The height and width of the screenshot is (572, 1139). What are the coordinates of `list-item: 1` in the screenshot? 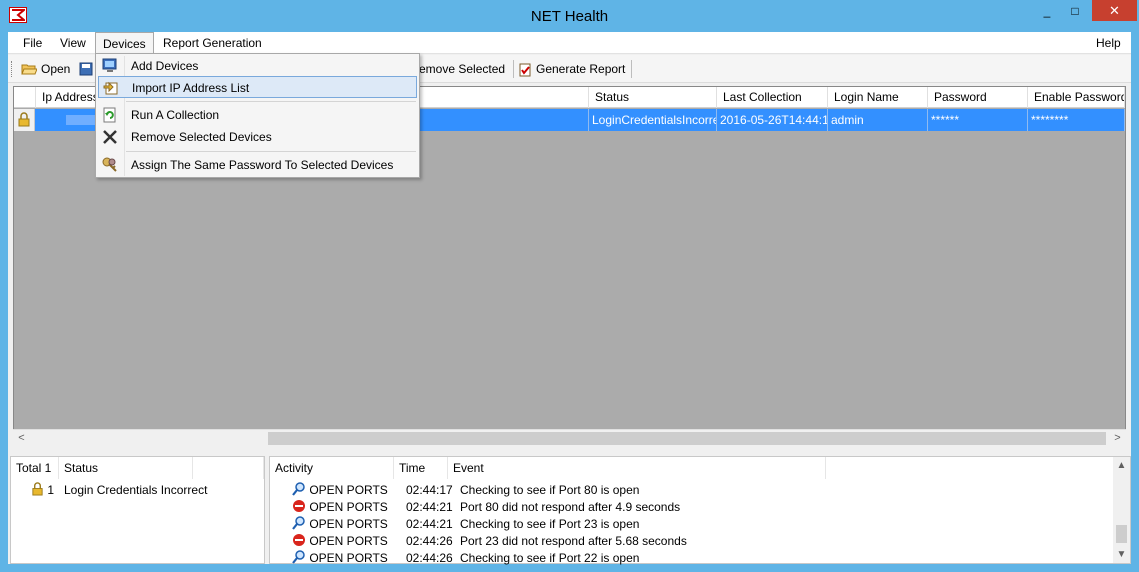 It's located at (42, 490).